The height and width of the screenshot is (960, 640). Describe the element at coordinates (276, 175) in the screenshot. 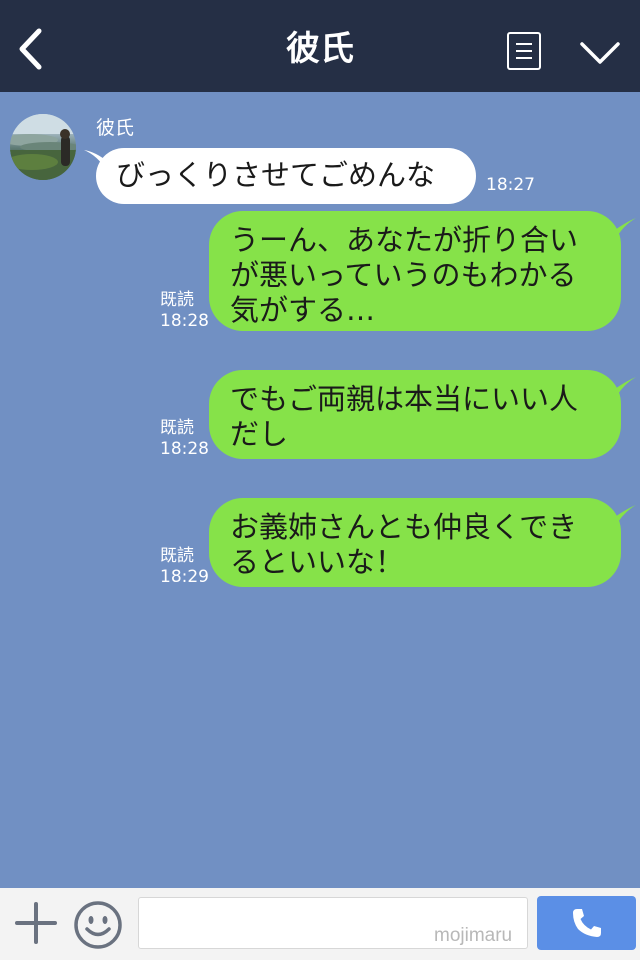

I see `message-text: びっくりさせてごめんな` at that location.